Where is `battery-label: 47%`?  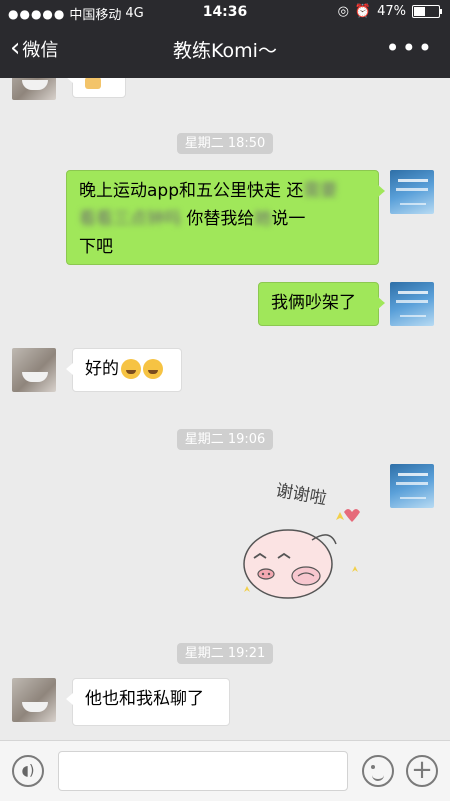 battery-label: 47% is located at coordinates (391, 11).